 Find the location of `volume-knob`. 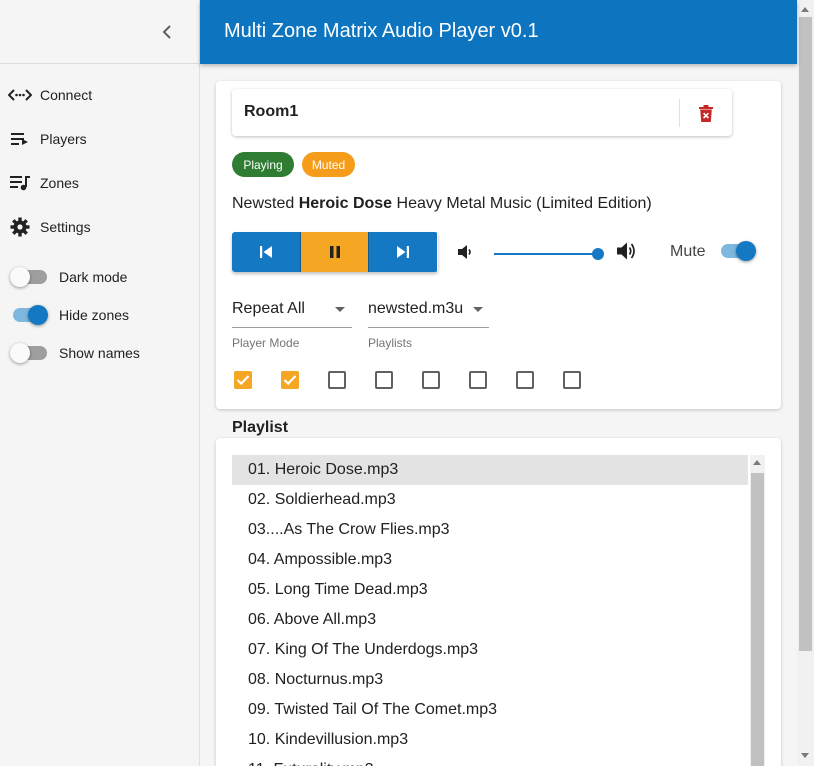

volume-knob is located at coordinates (598, 254).